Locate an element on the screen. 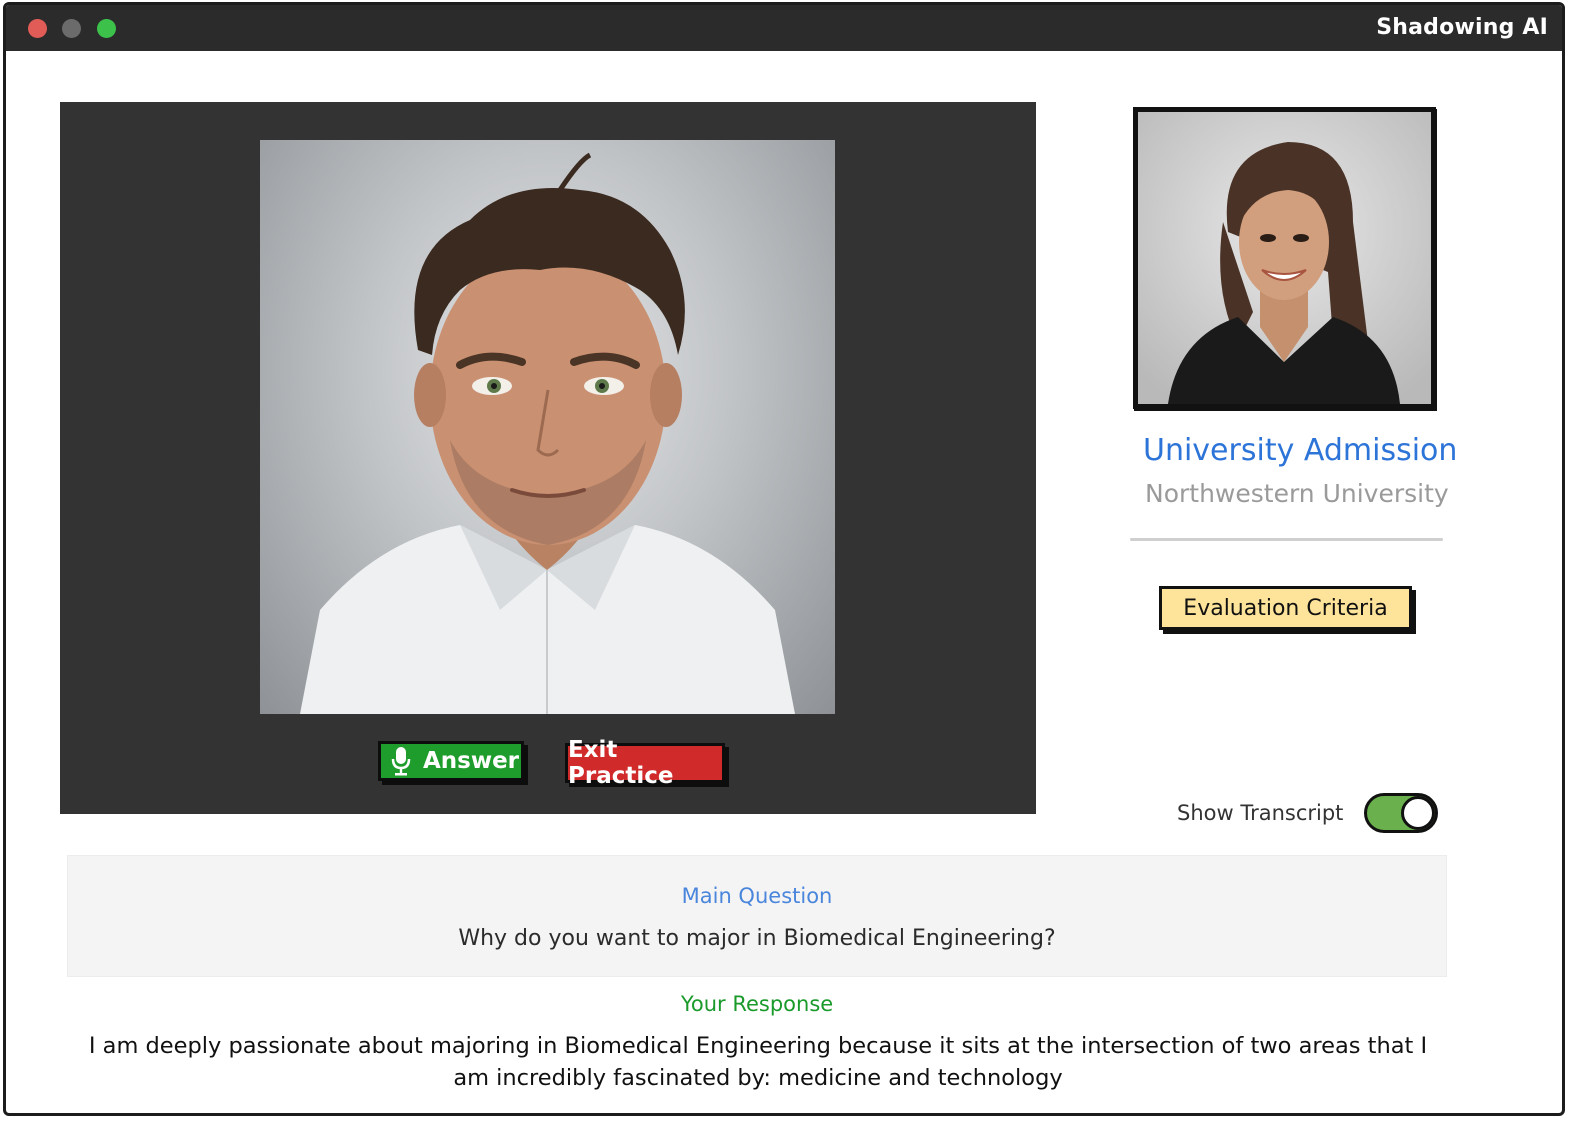 The height and width of the screenshot is (1130, 1586). evaluation-criteria-button: Evaluation Criteria is located at coordinates (1285, 608).